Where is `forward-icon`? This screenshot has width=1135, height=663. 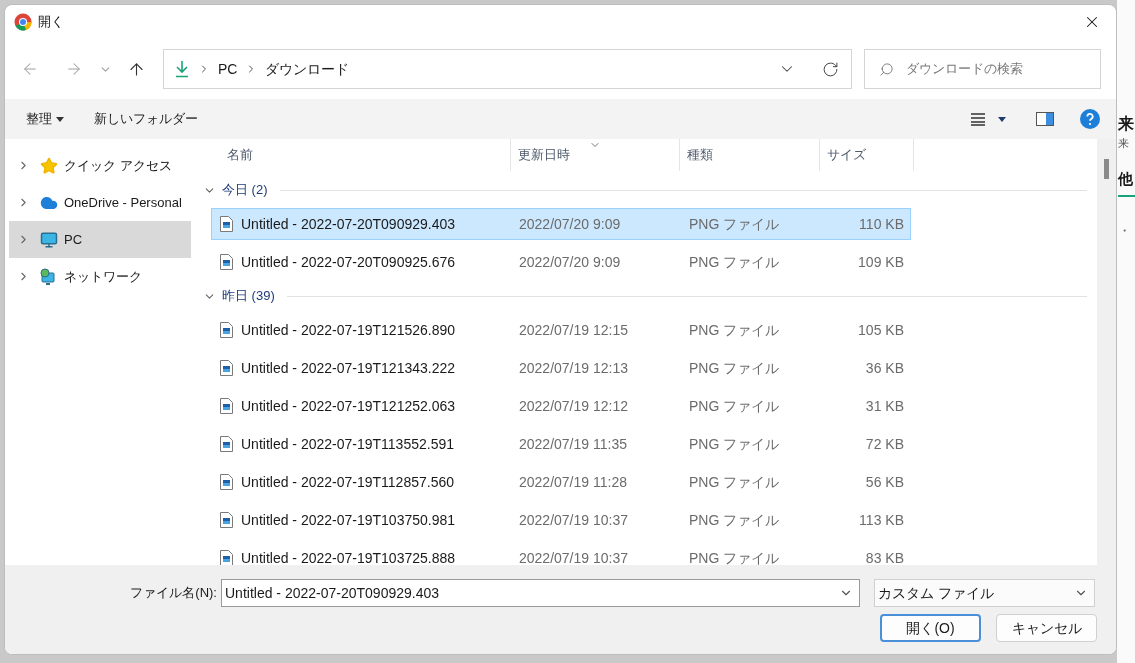
forward-icon is located at coordinates (74, 69).